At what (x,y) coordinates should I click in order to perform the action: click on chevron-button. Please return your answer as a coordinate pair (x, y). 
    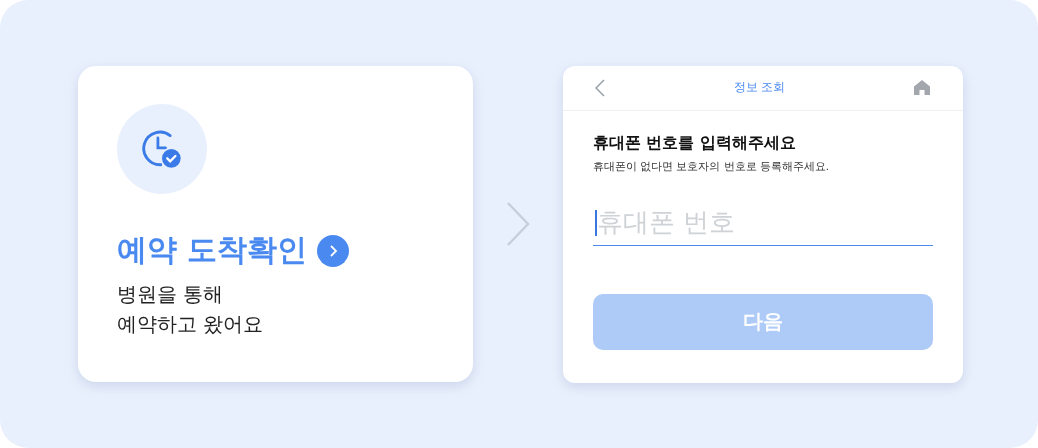
    Looking at the image, I should click on (332, 250).